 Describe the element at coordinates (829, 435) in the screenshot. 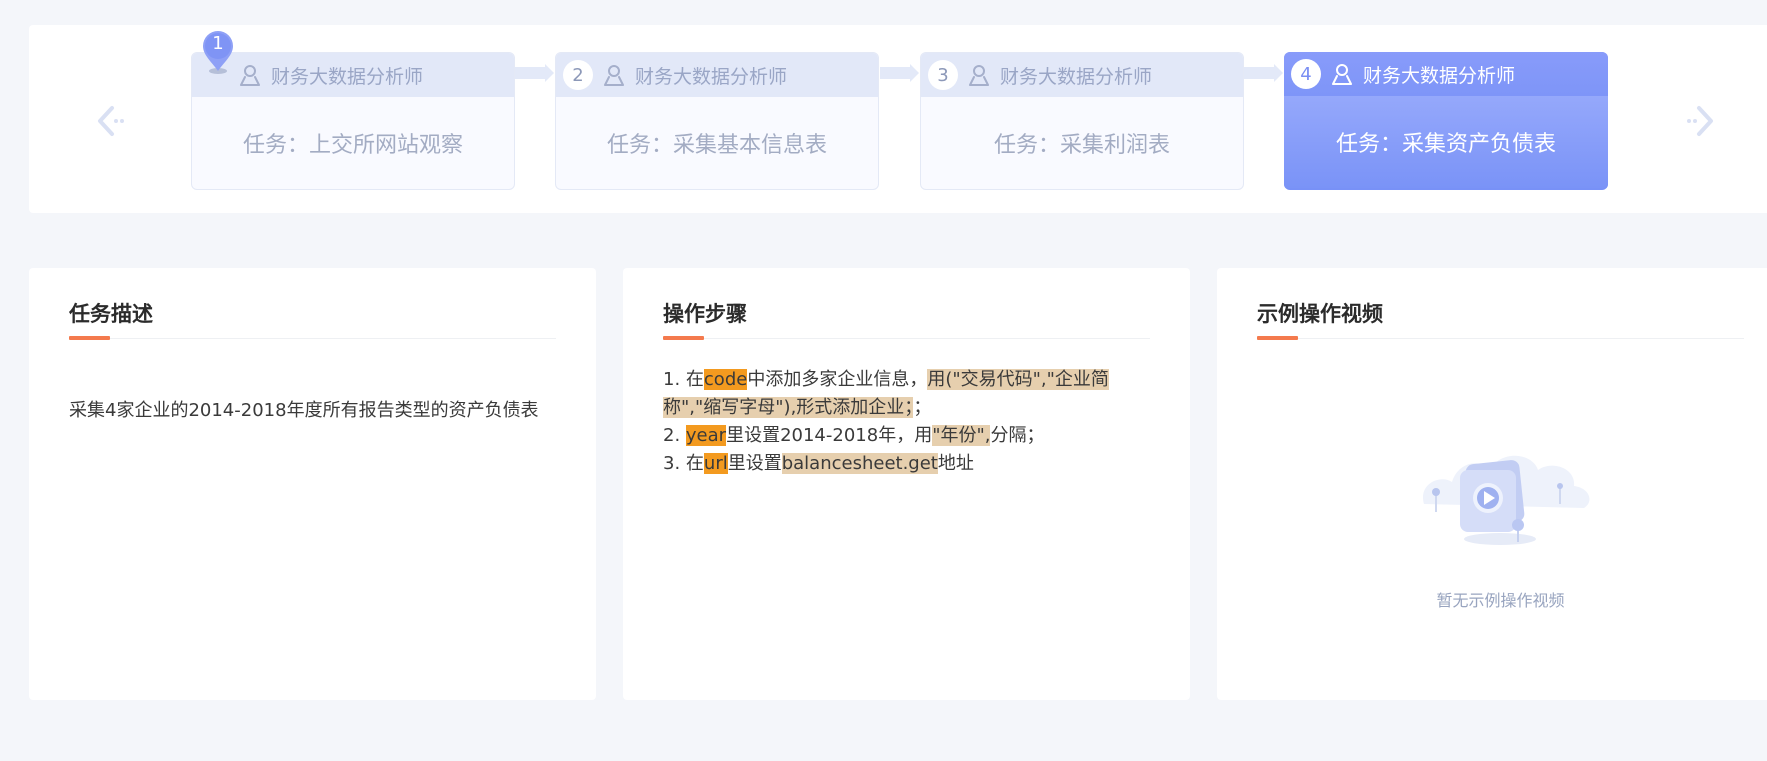

I see `step-text: 里设置2014-2018年，用` at that location.